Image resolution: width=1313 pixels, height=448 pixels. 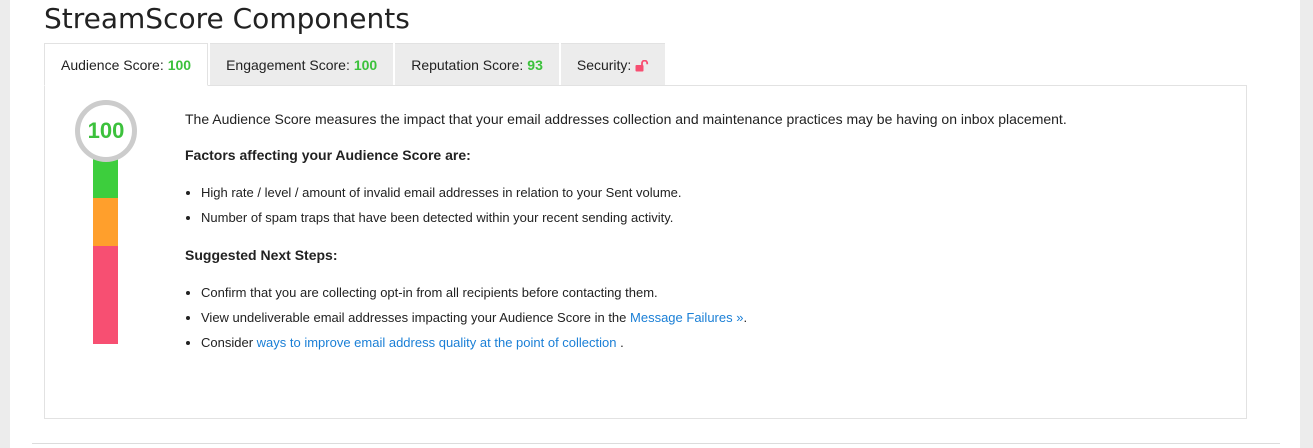 I want to click on page-title: StreamScore Components, so click(x=227, y=18).